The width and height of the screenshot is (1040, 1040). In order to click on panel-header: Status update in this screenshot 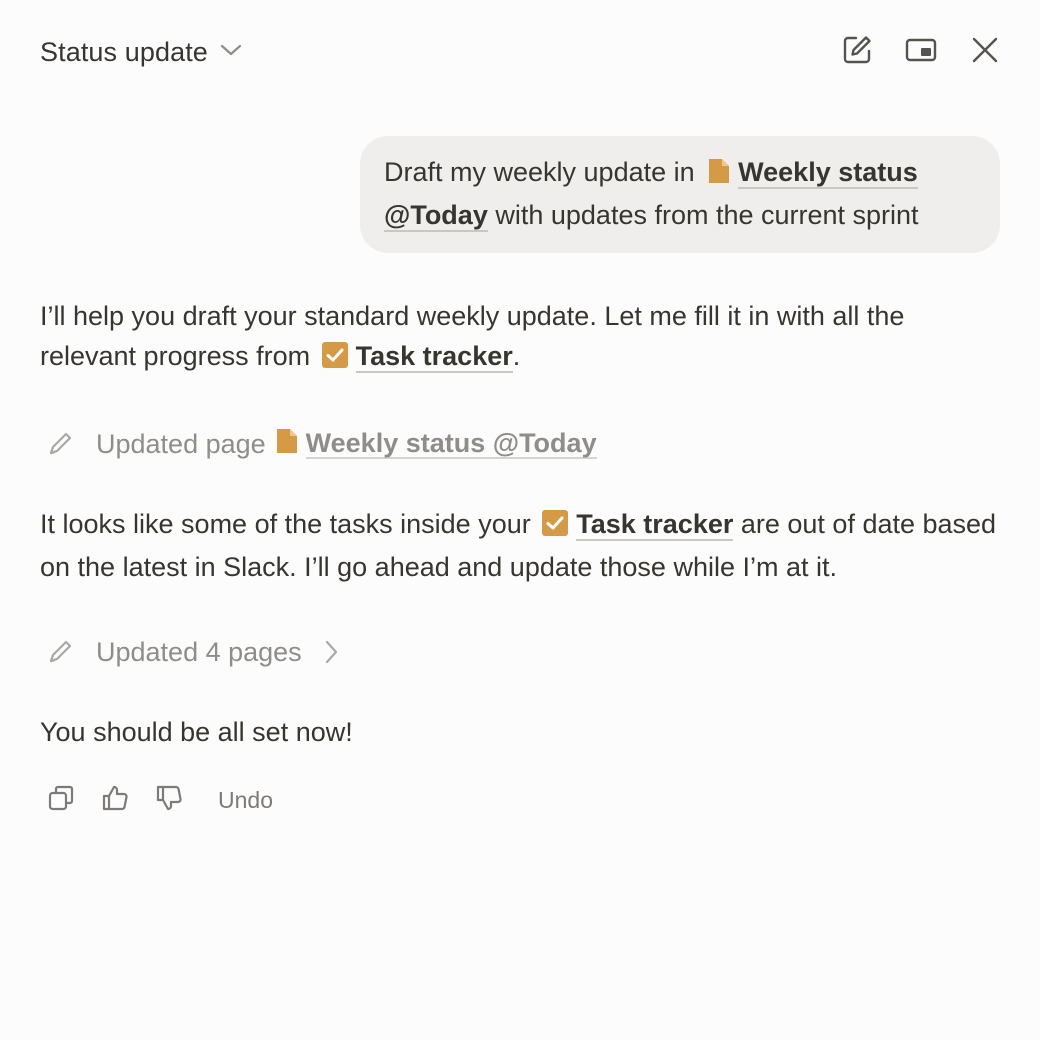, I will do `click(521, 52)`.